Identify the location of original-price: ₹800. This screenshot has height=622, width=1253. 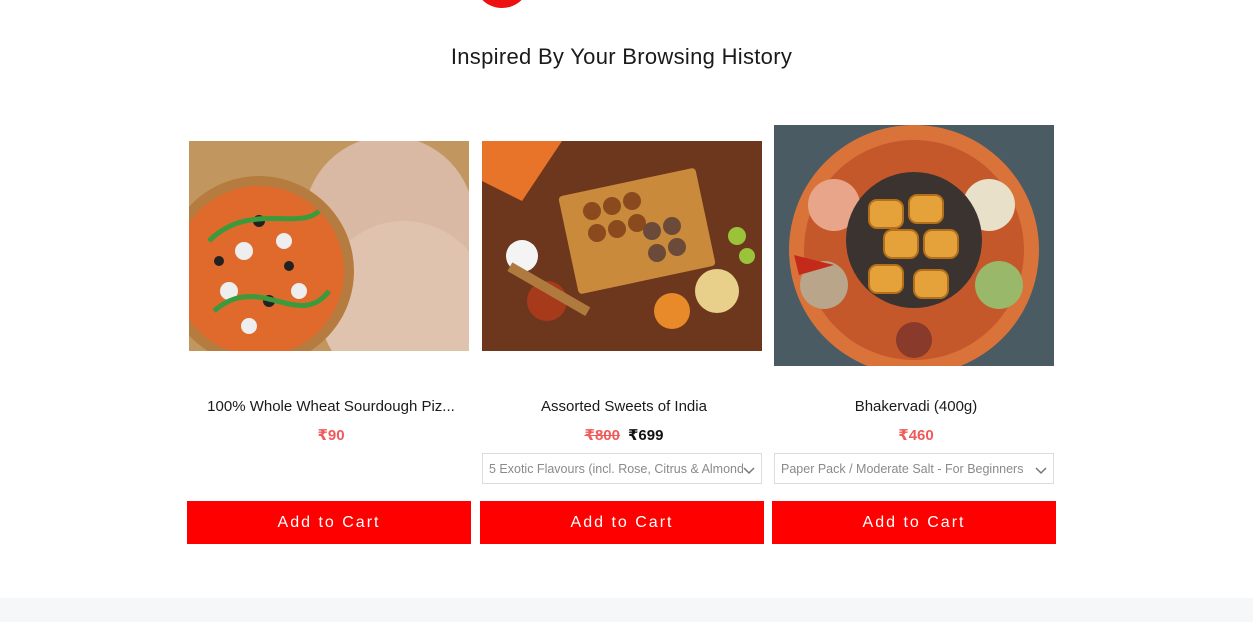
(602, 435).